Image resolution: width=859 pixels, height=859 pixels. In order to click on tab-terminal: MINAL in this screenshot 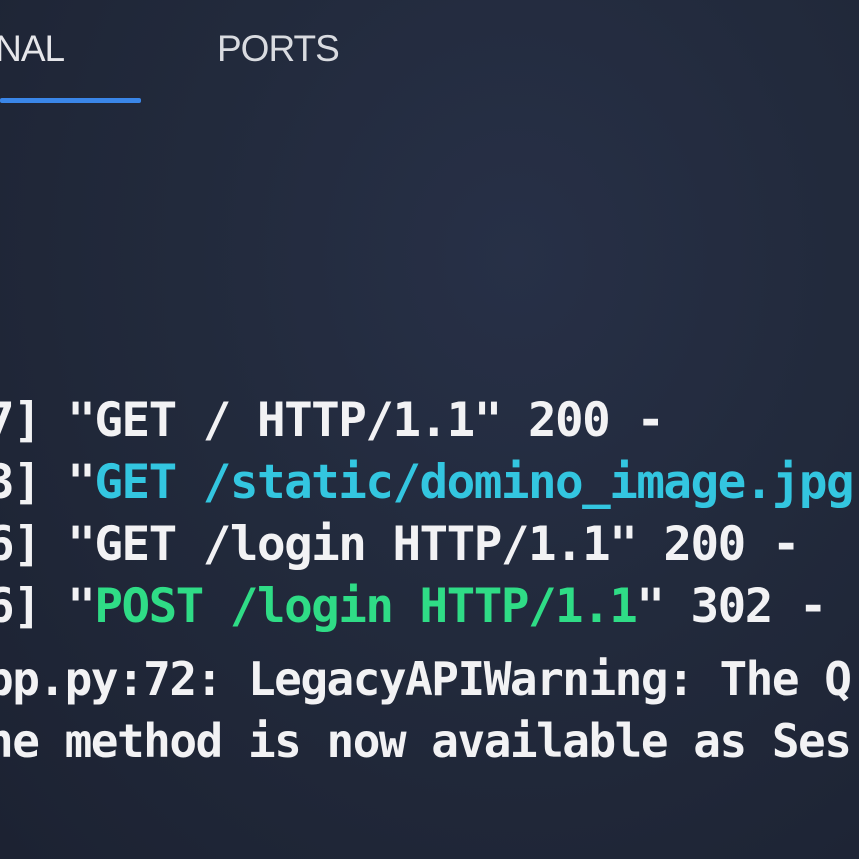, I will do `click(32, 49)`.